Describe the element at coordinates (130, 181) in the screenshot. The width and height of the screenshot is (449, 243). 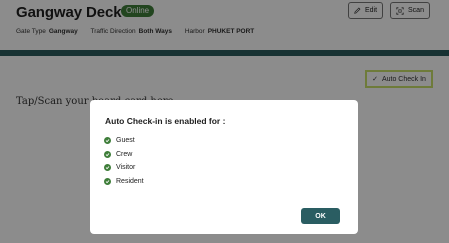
I see `list-item-label: Resident` at that location.